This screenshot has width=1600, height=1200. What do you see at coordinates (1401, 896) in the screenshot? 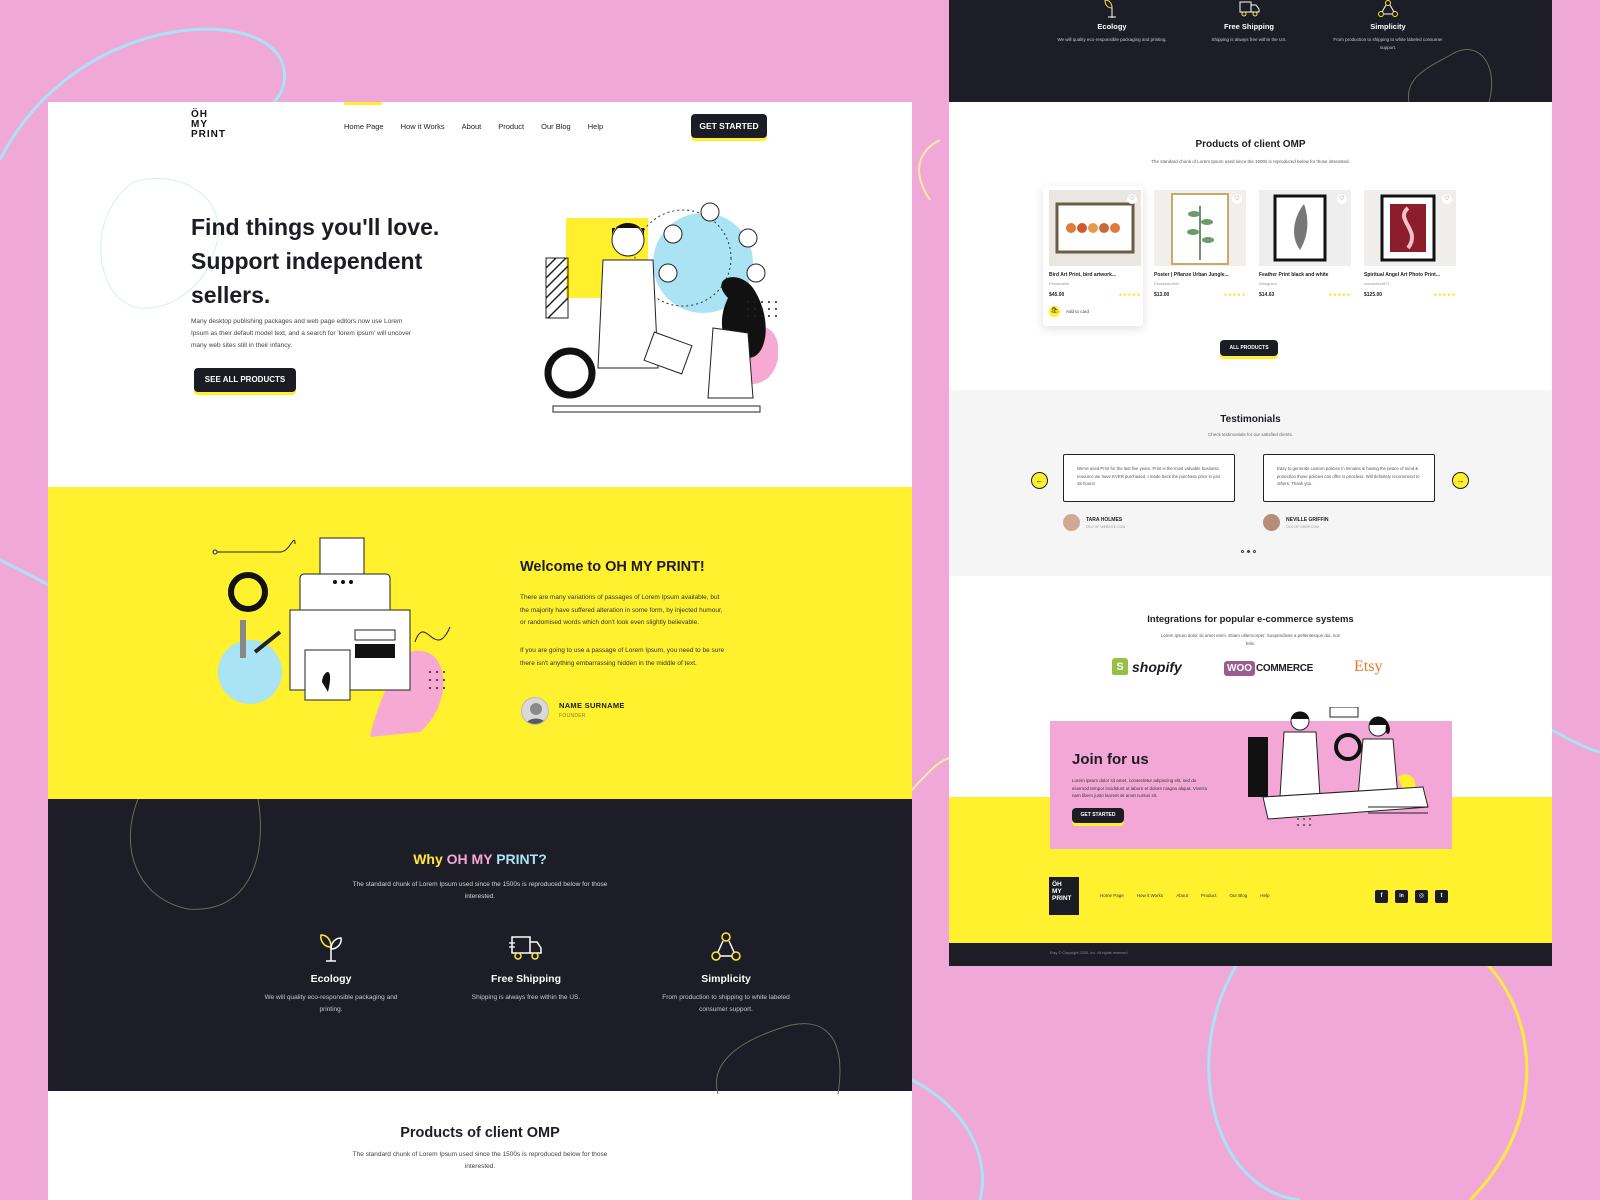
I see `linkedin-icon: in` at bounding box center [1401, 896].